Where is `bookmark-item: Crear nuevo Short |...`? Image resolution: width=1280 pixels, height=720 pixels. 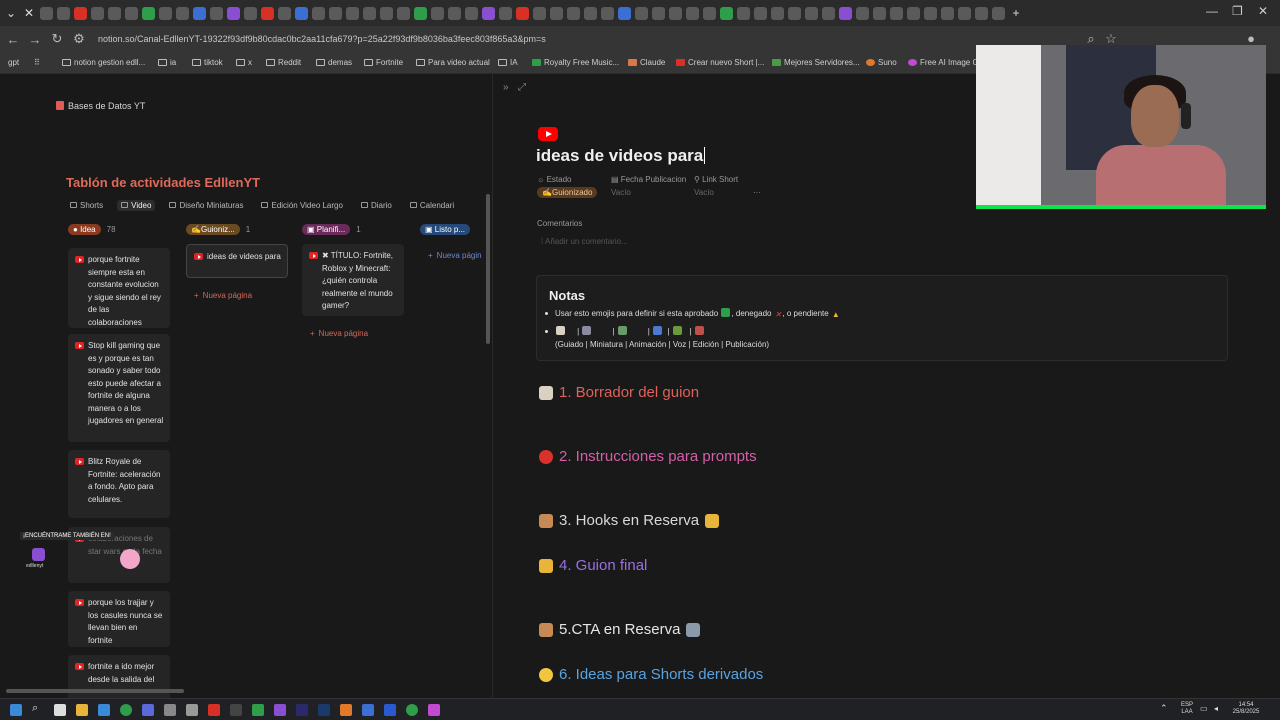
bookmark-item: Crear nuevo Short |... is located at coordinates (720, 62).